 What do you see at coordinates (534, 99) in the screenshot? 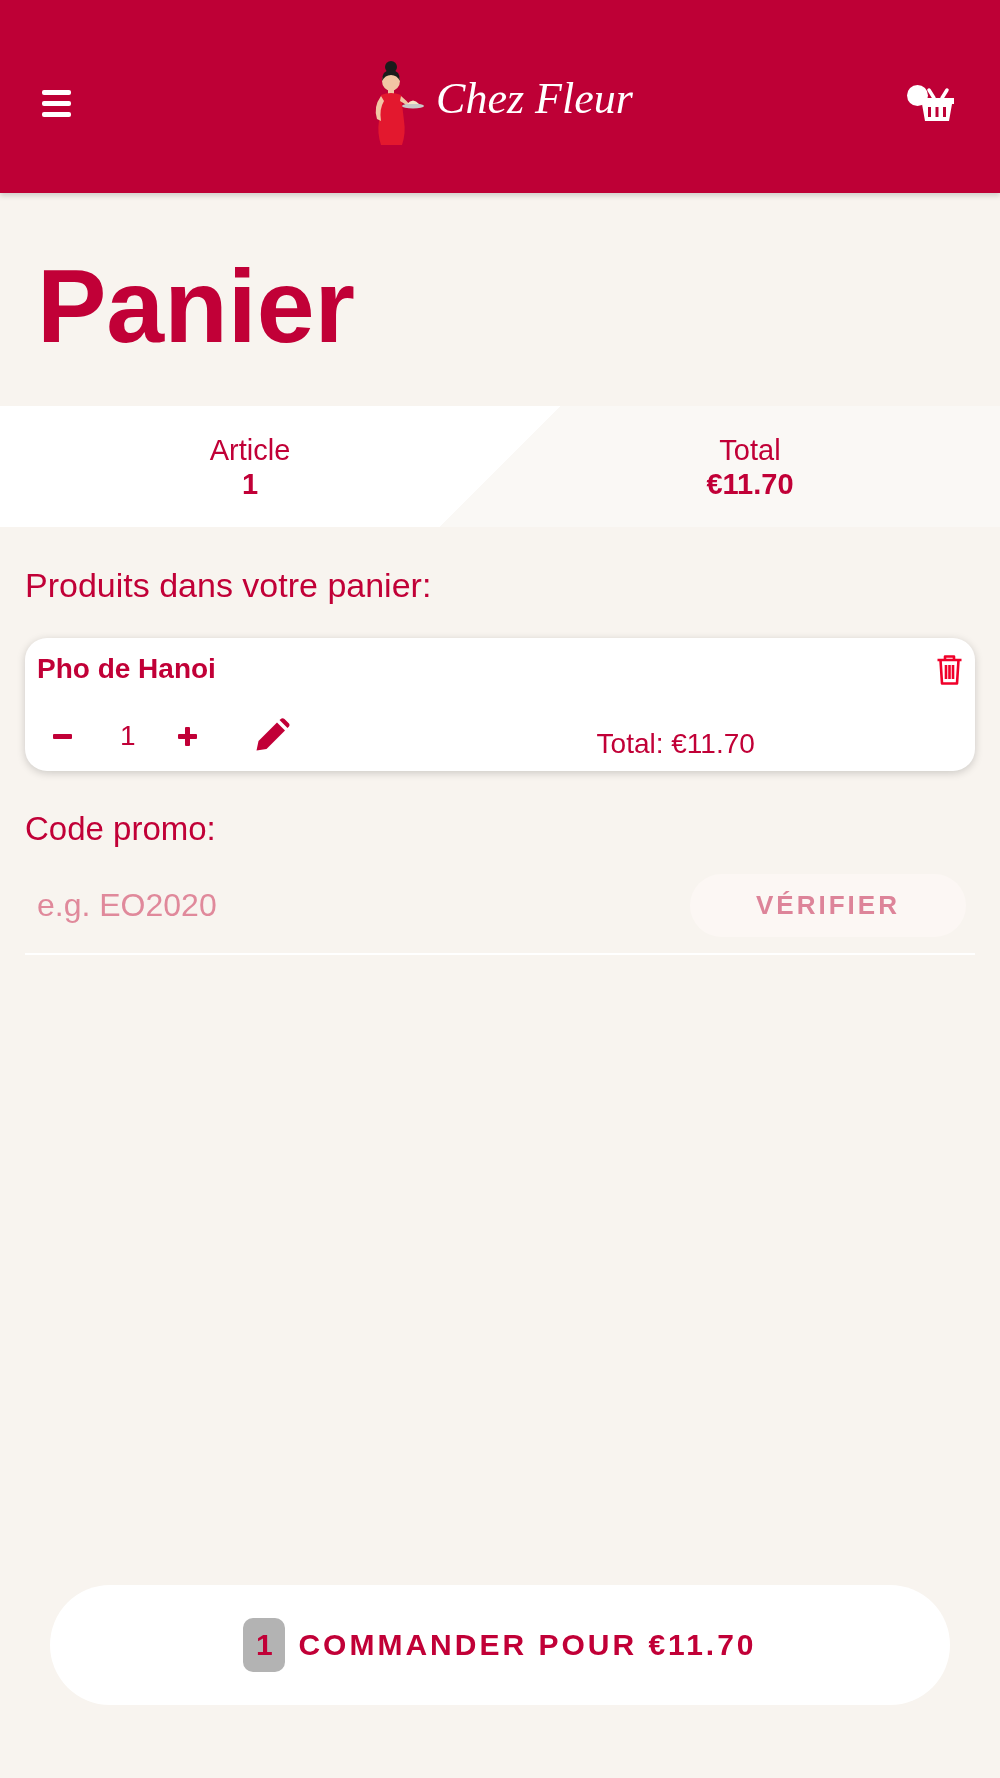
I see `logo-text: Chez Fleur` at bounding box center [534, 99].